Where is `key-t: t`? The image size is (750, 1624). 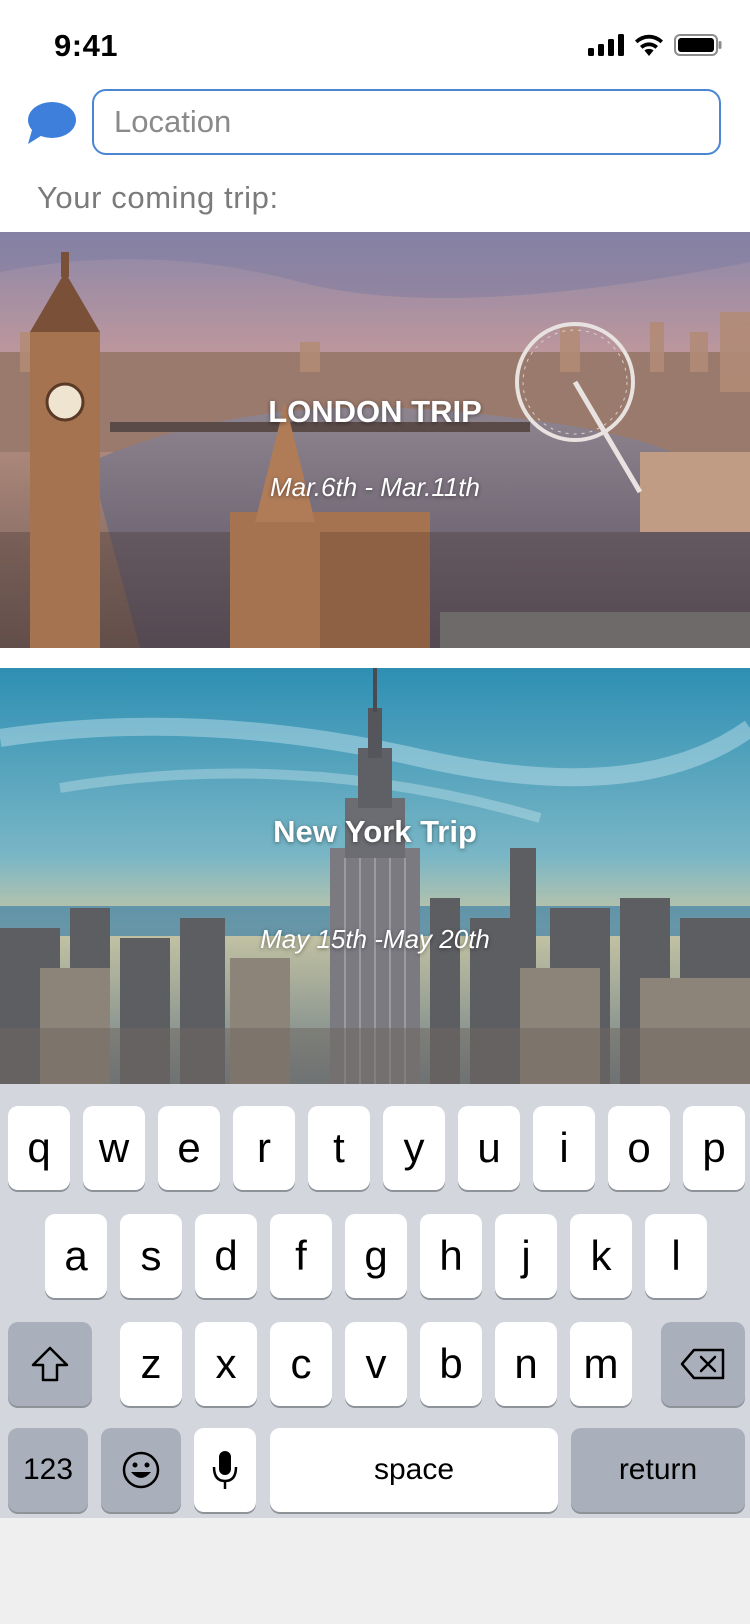
key-t: t is located at coordinates (339, 1148).